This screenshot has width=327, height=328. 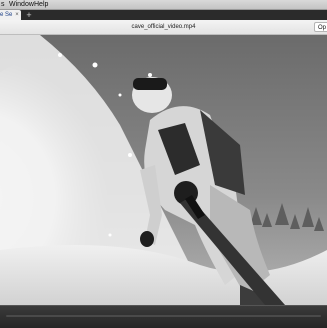 I want to click on title-bar: cave_official_video.mp4 Op, so click(x=163, y=27).